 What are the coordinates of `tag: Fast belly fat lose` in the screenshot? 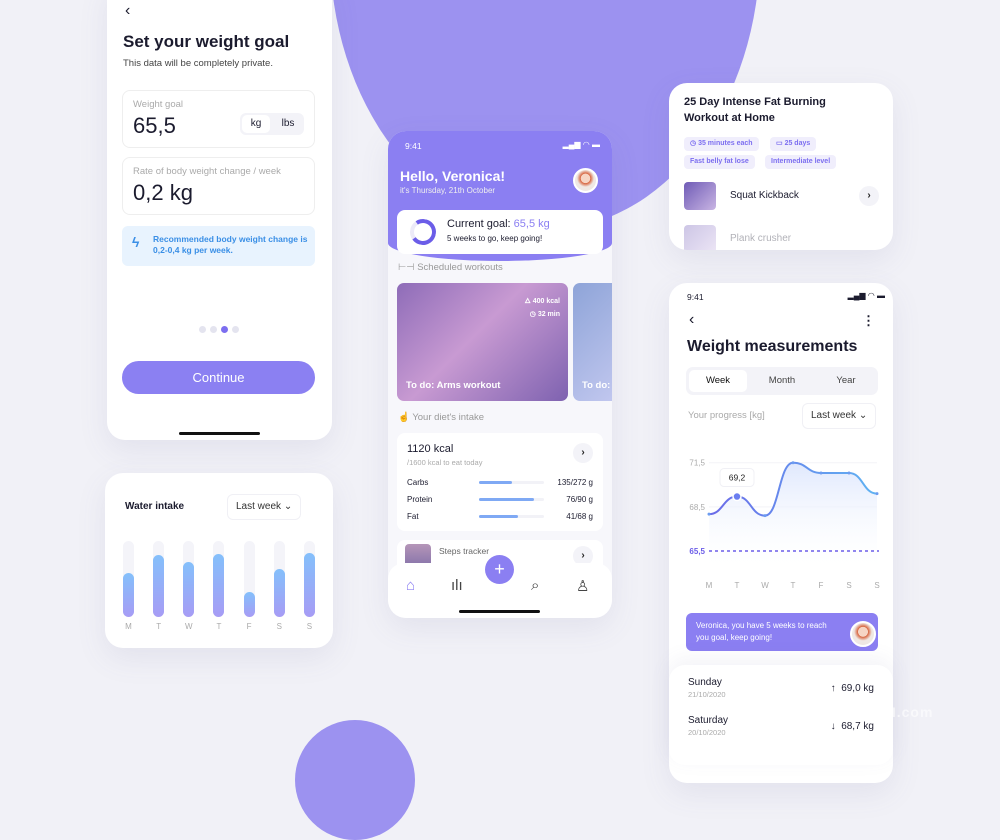 It's located at (719, 162).